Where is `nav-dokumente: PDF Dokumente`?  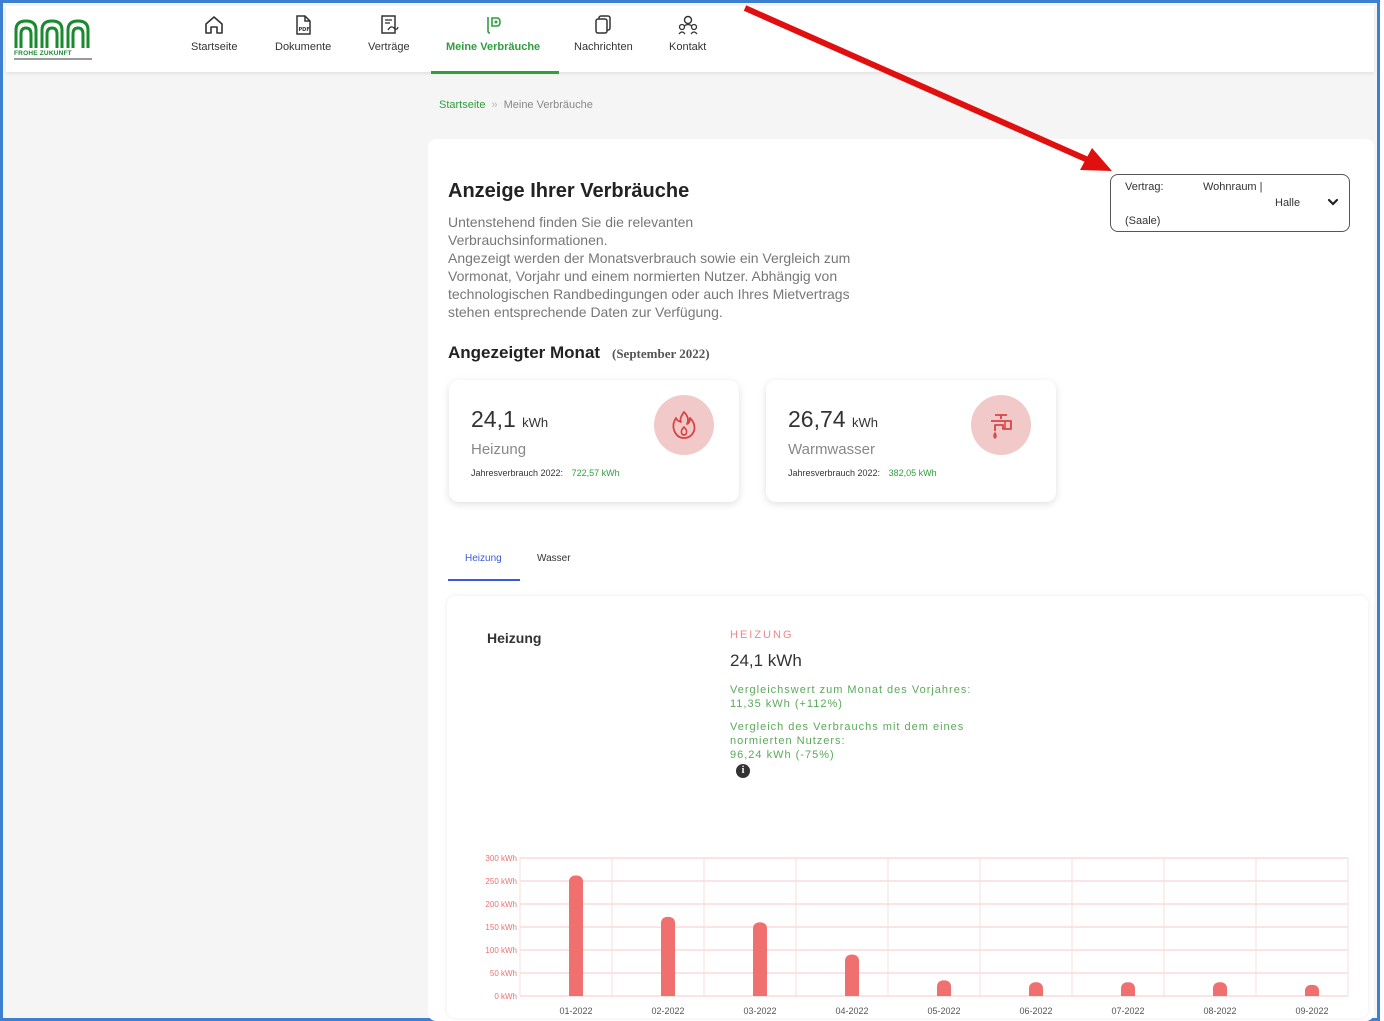
nav-dokumente: PDF Dokumente is located at coordinates (303, 33).